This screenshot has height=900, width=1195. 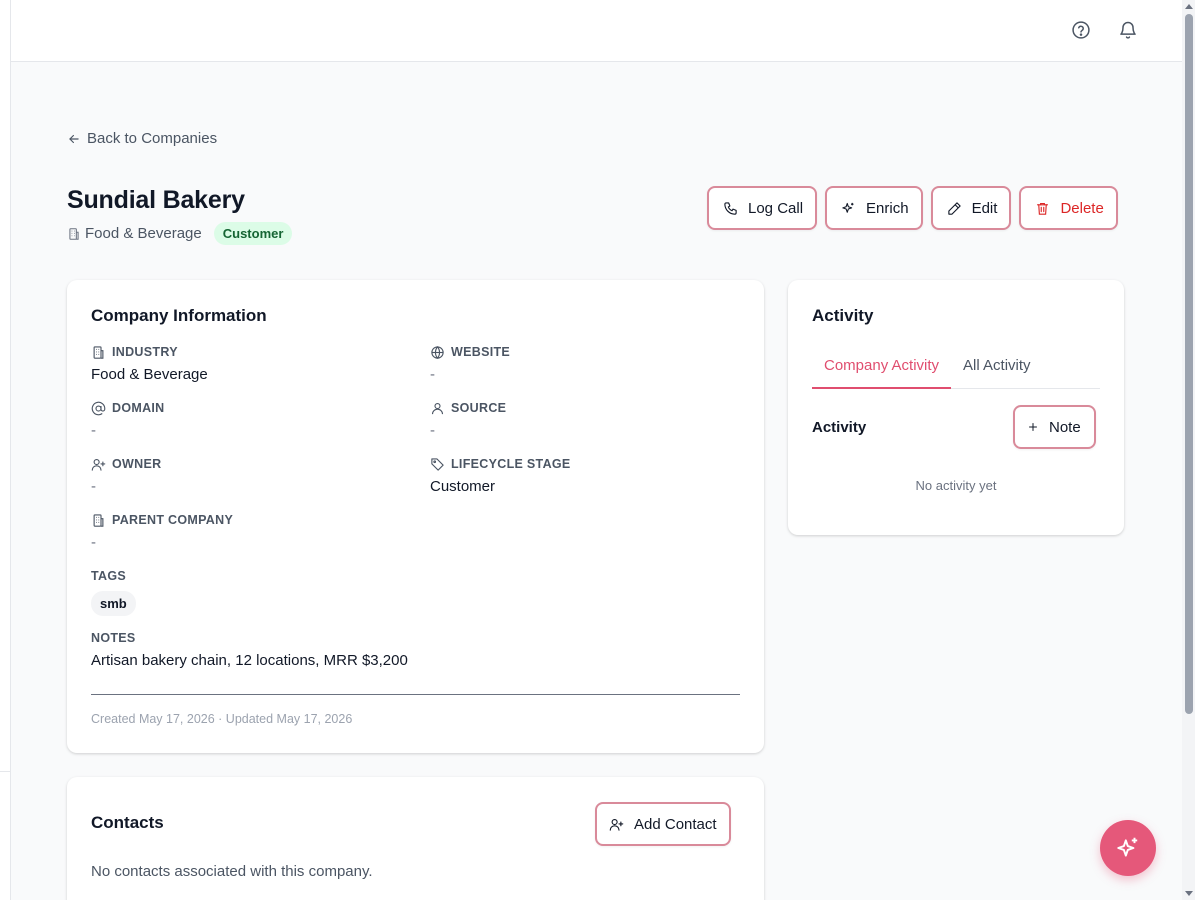 I want to click on log-call-button: Log Call, so click(x=762, y=208).